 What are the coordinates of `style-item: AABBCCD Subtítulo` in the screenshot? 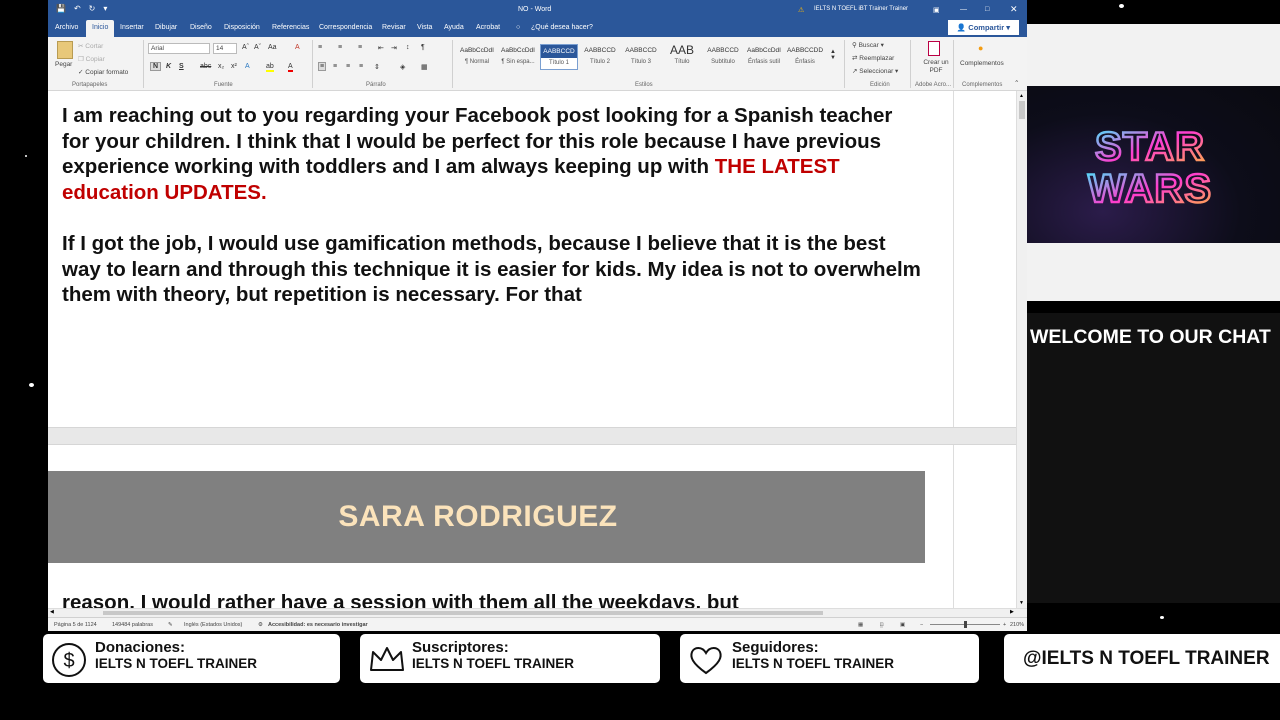 It's located at (723, 57).